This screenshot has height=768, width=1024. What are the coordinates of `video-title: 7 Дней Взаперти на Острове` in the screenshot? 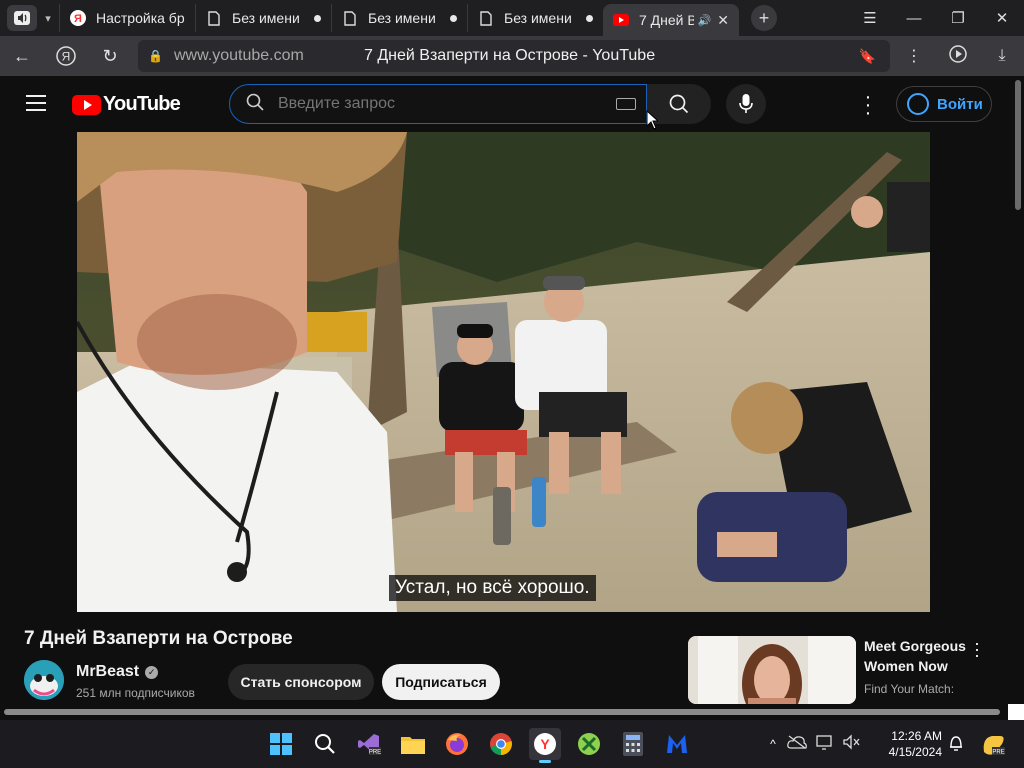 It's located at (158, 638).